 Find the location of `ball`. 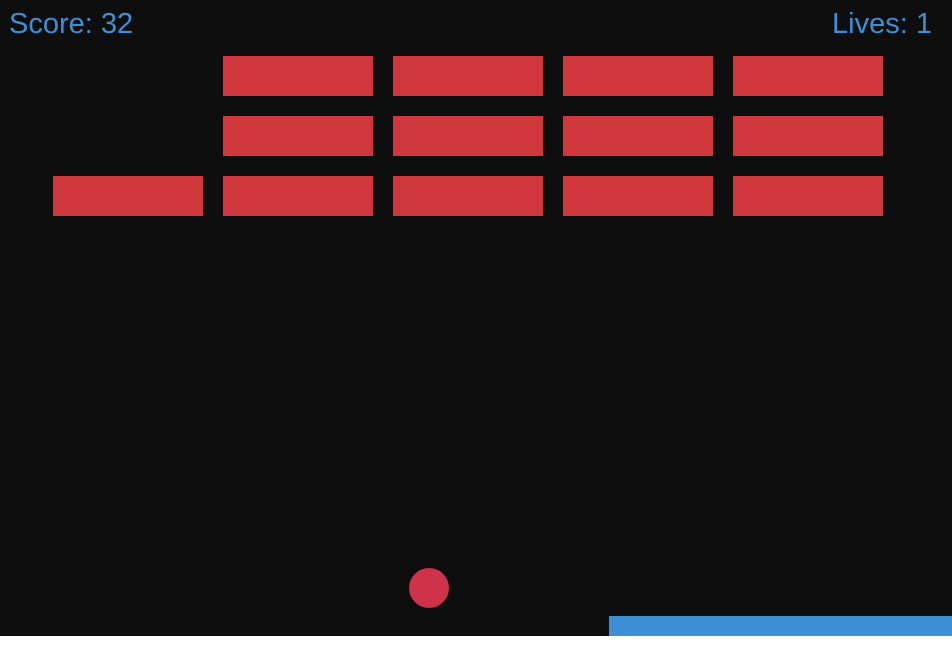

ball is located at coordinates (429, 588).